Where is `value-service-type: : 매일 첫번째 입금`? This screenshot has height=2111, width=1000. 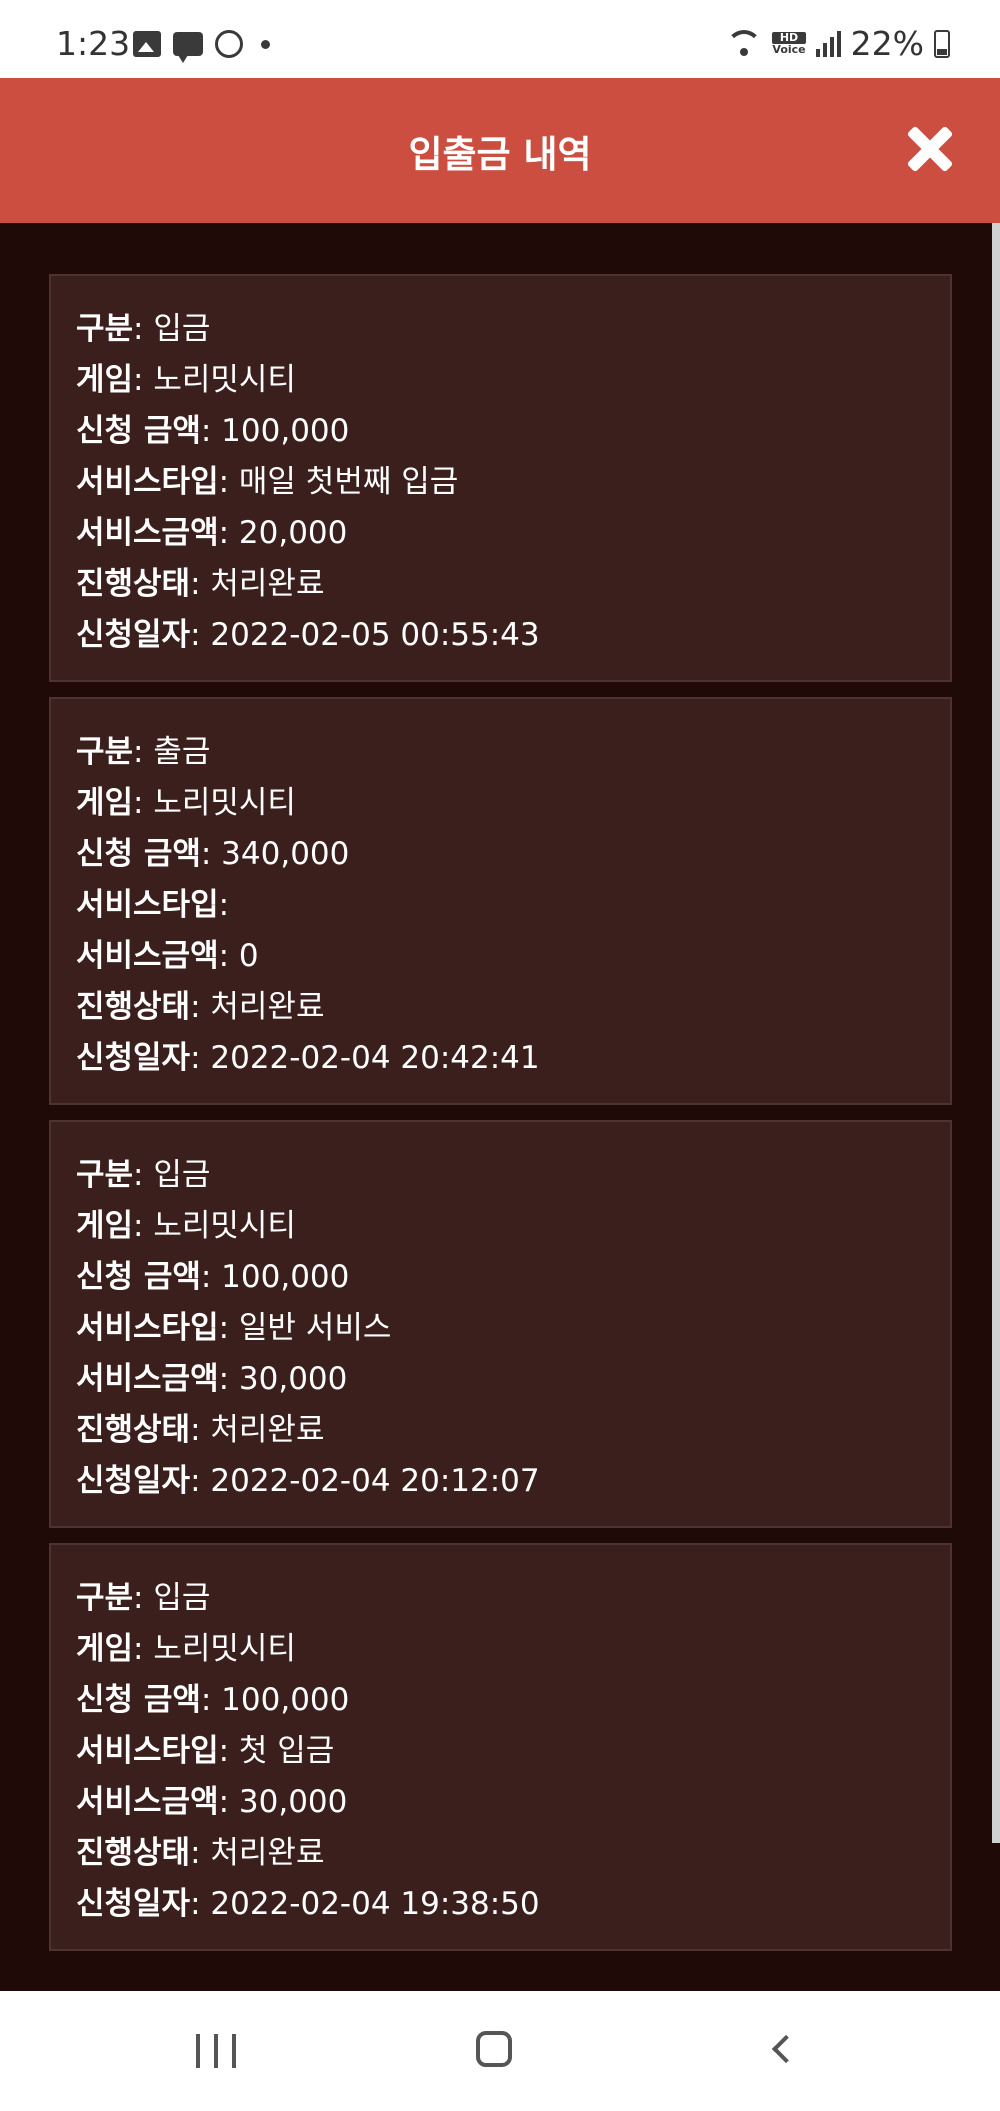 value-service-type: : 매일 첫번째 입금 is located at coordinates (338, 482).